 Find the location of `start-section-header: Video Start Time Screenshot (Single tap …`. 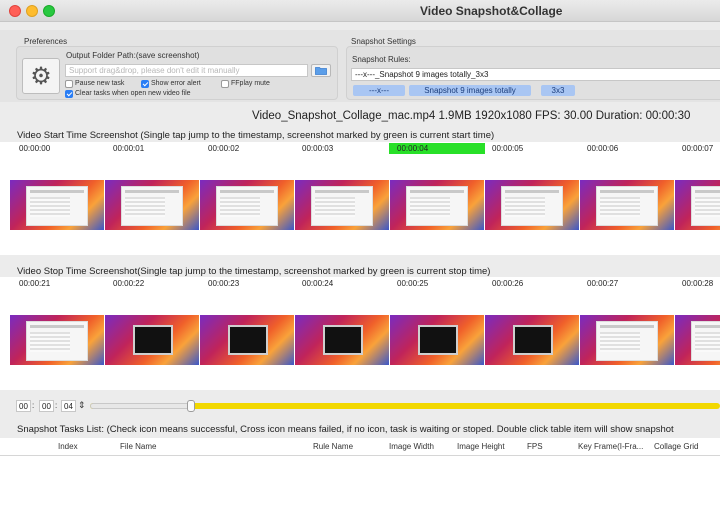

start-section-header: Video Start Time Screenshot (Single tap … is located at coordinates (256, 135).